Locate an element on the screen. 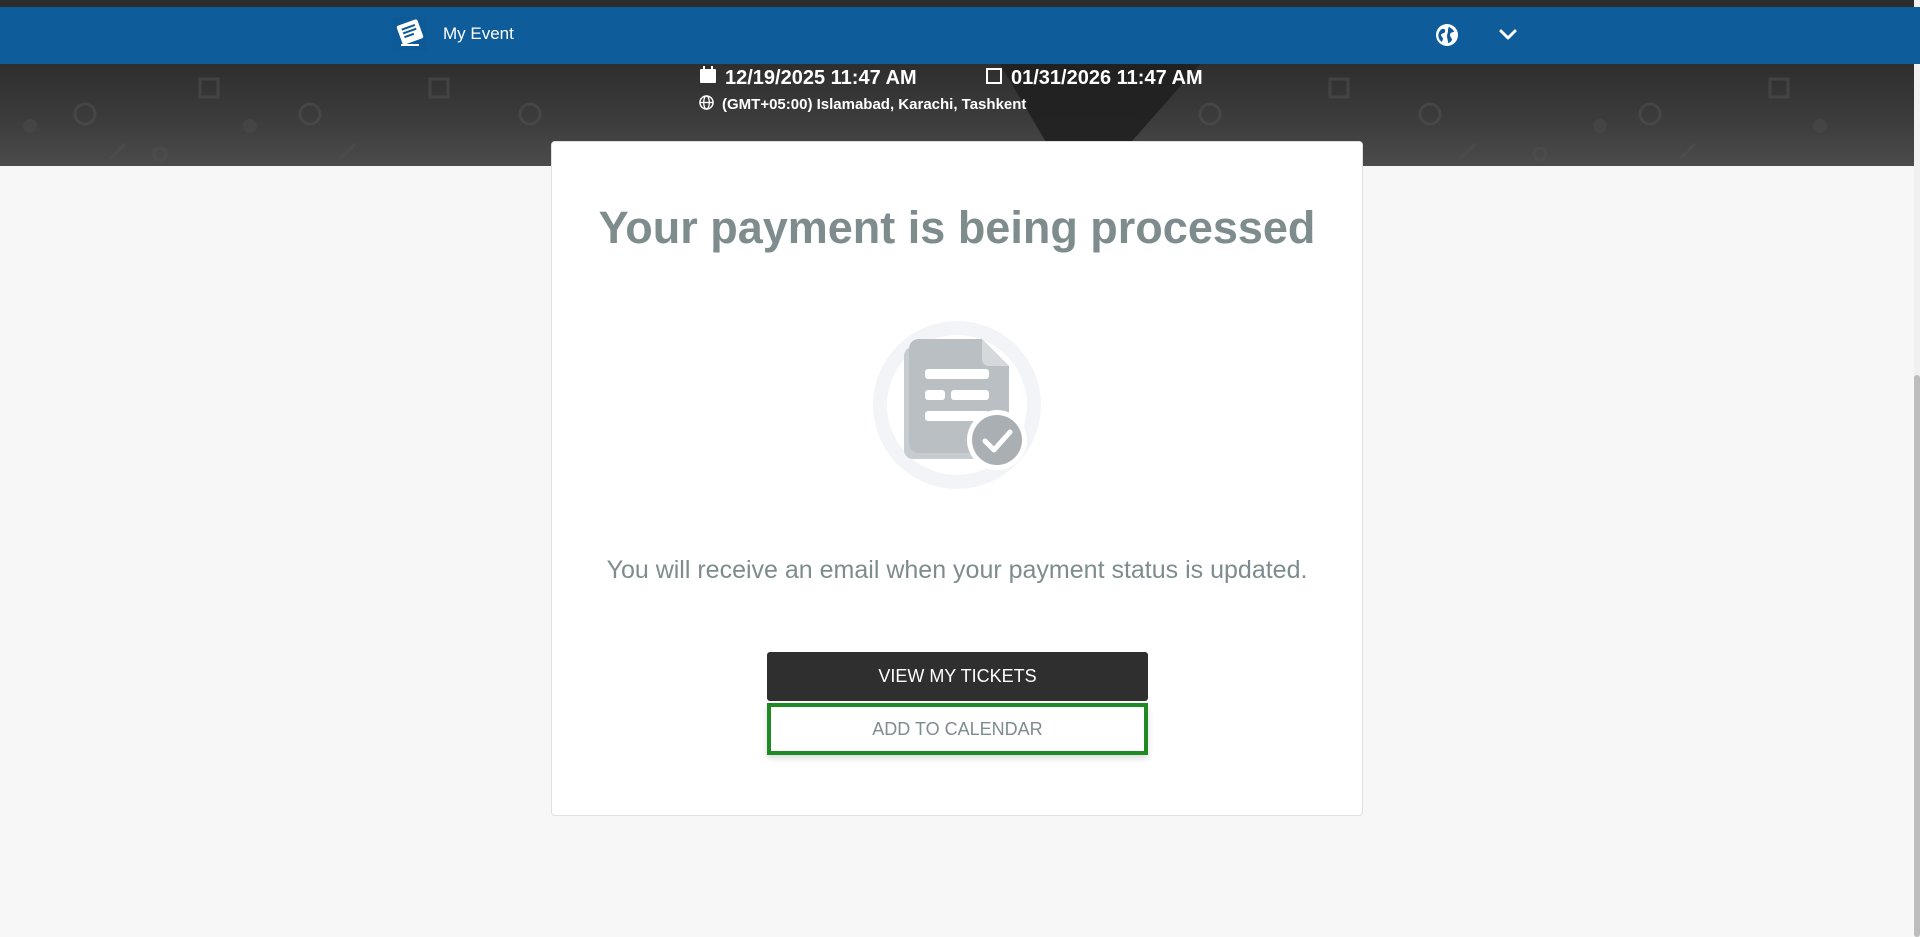 The height and width of the screenshot is (937, 1920). start-datetime: 12/19/2025 11:47 AM is located at coordinates (821, 77).